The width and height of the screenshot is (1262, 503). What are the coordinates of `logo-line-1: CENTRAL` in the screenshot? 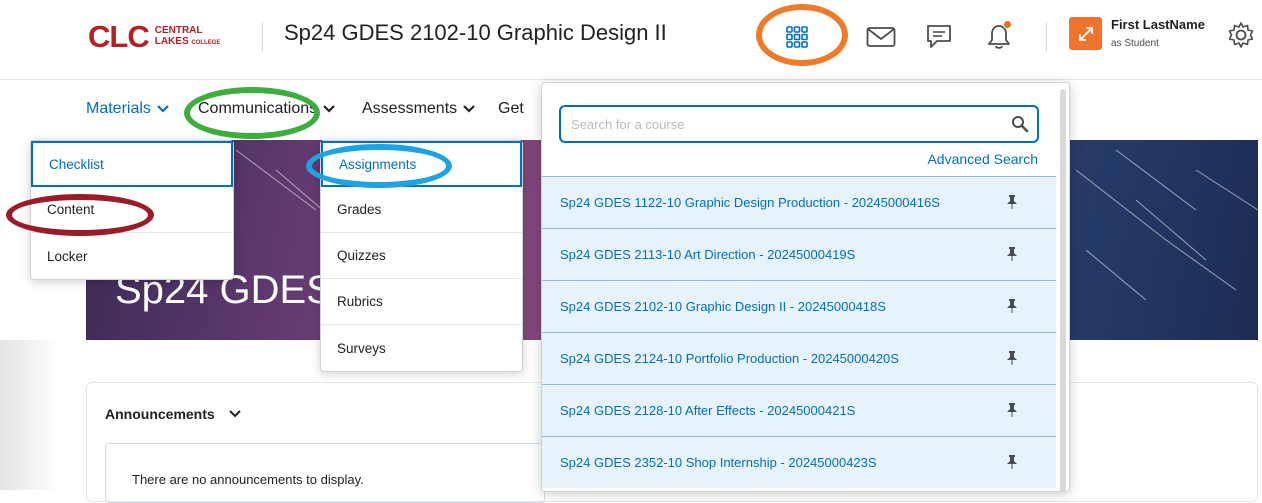 It's located at (178, 30).